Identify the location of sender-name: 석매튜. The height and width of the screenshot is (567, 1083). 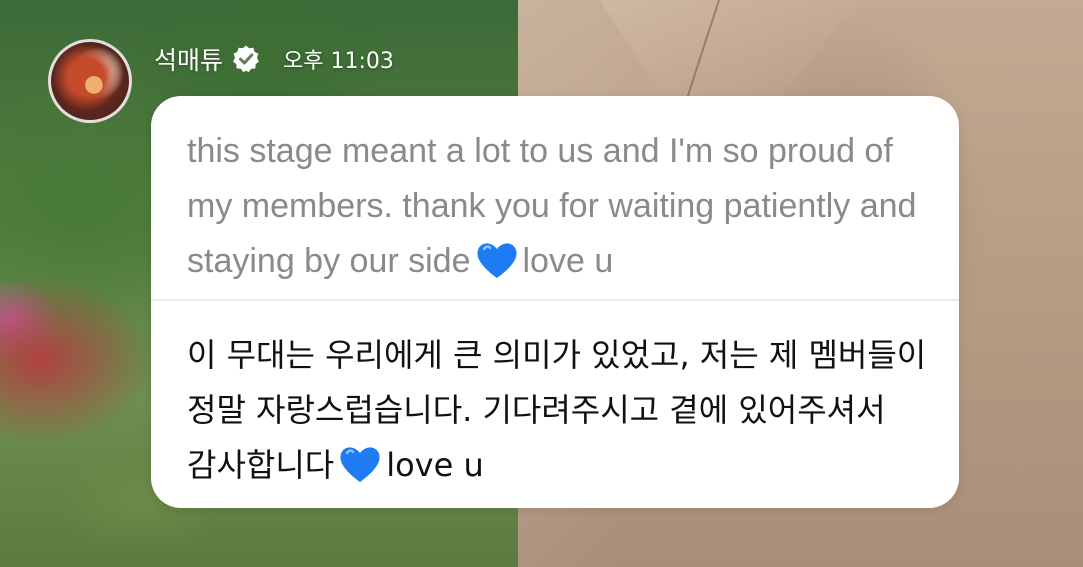
(188, 59).